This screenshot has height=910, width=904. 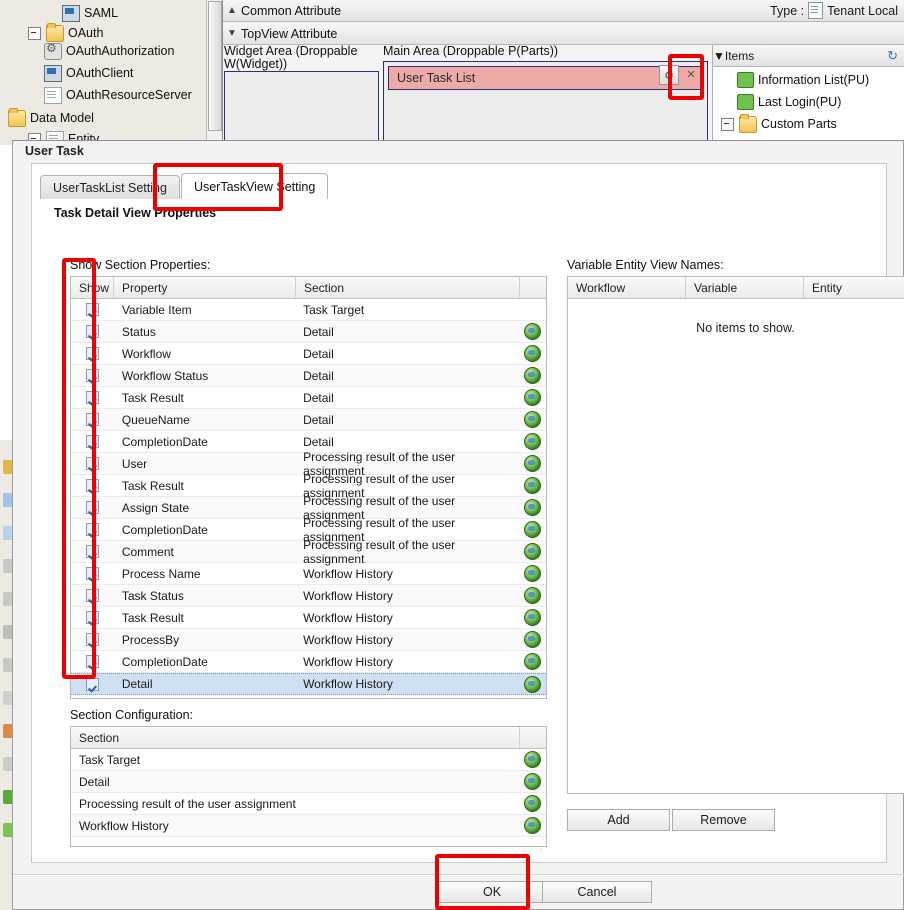 I want to click on ok-button: OK, so click(x=492, y=892).